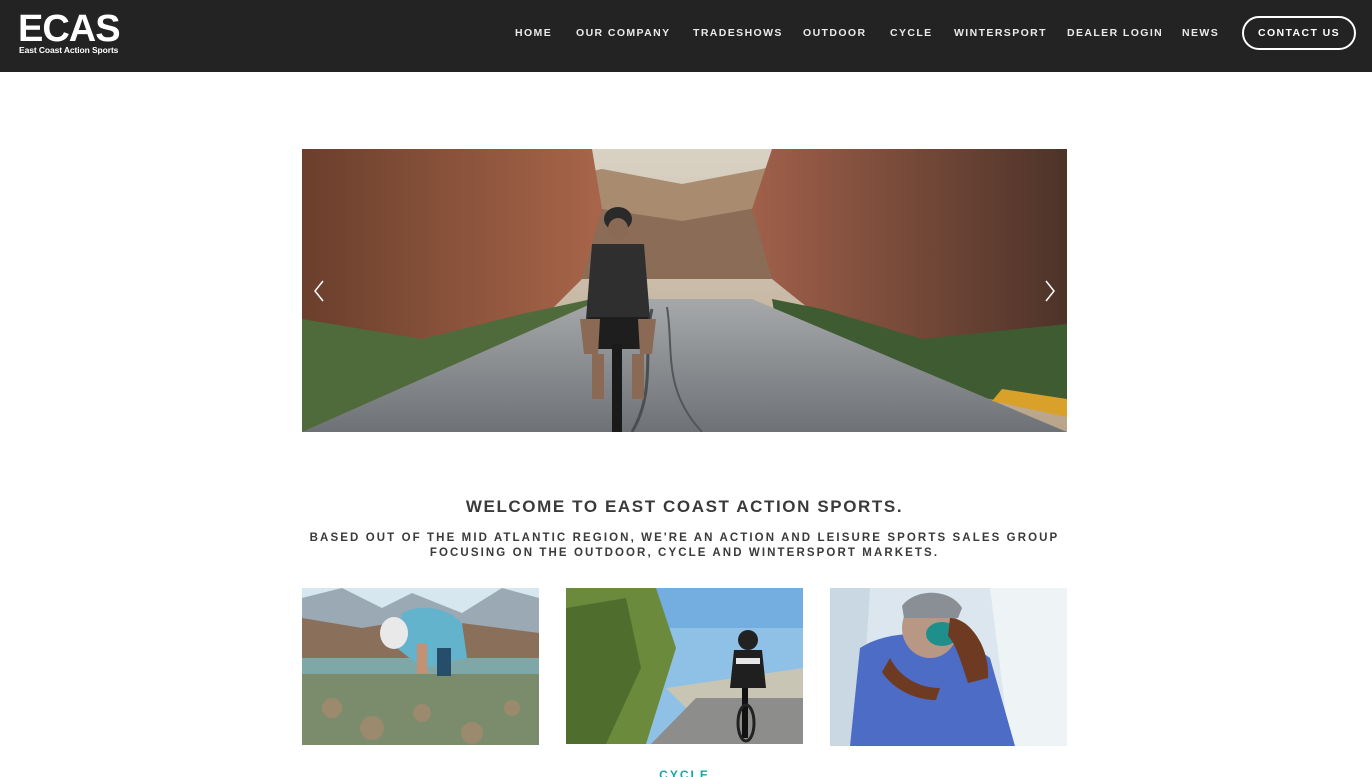 The height and width of the screenshot is (777, 1372). What do you see at coordinates (738, 34) in the screenshot?
I see `nav-tradeshows: TRADESHOWS` at bounding box center [738, 34].